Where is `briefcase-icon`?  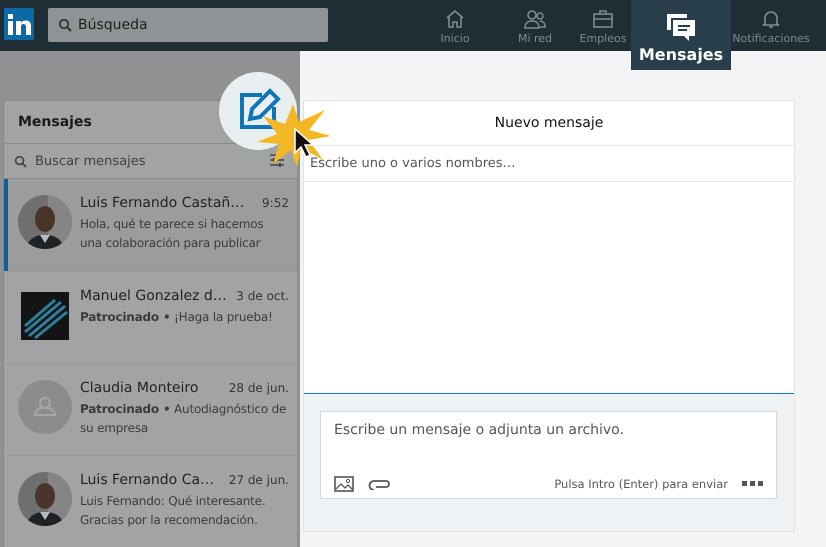
briefcase-icon is located at coordinates (603, 19).